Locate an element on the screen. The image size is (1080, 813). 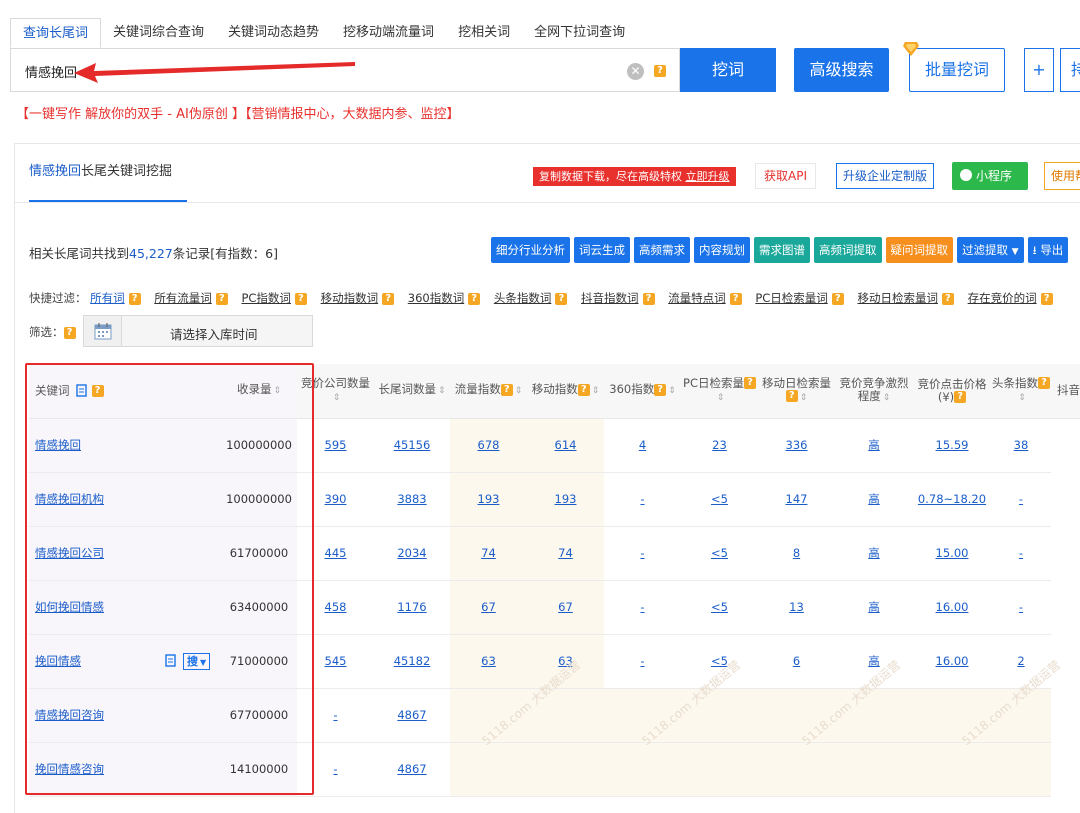
cell-link: 45156 is located at coordinates (412, 445).